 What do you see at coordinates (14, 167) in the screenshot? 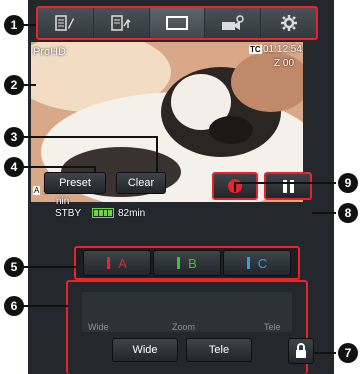
I see `callout-4: 4` at bounding box center [14, 167].